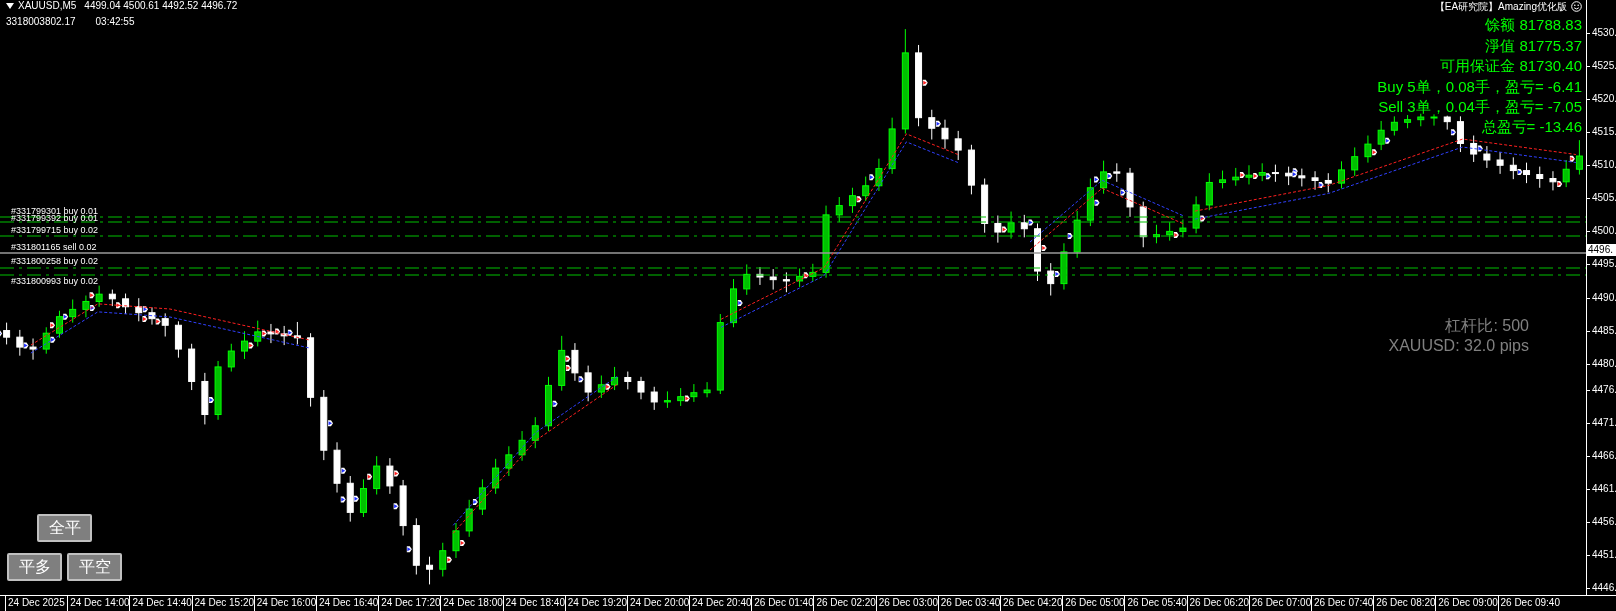 Image resolution: width=1616 pixels, height=611 pixels. Describe the element at coordinates (55, 261) in the screenshot. I see `order-label: #331800258 buy 0.02` at that location.